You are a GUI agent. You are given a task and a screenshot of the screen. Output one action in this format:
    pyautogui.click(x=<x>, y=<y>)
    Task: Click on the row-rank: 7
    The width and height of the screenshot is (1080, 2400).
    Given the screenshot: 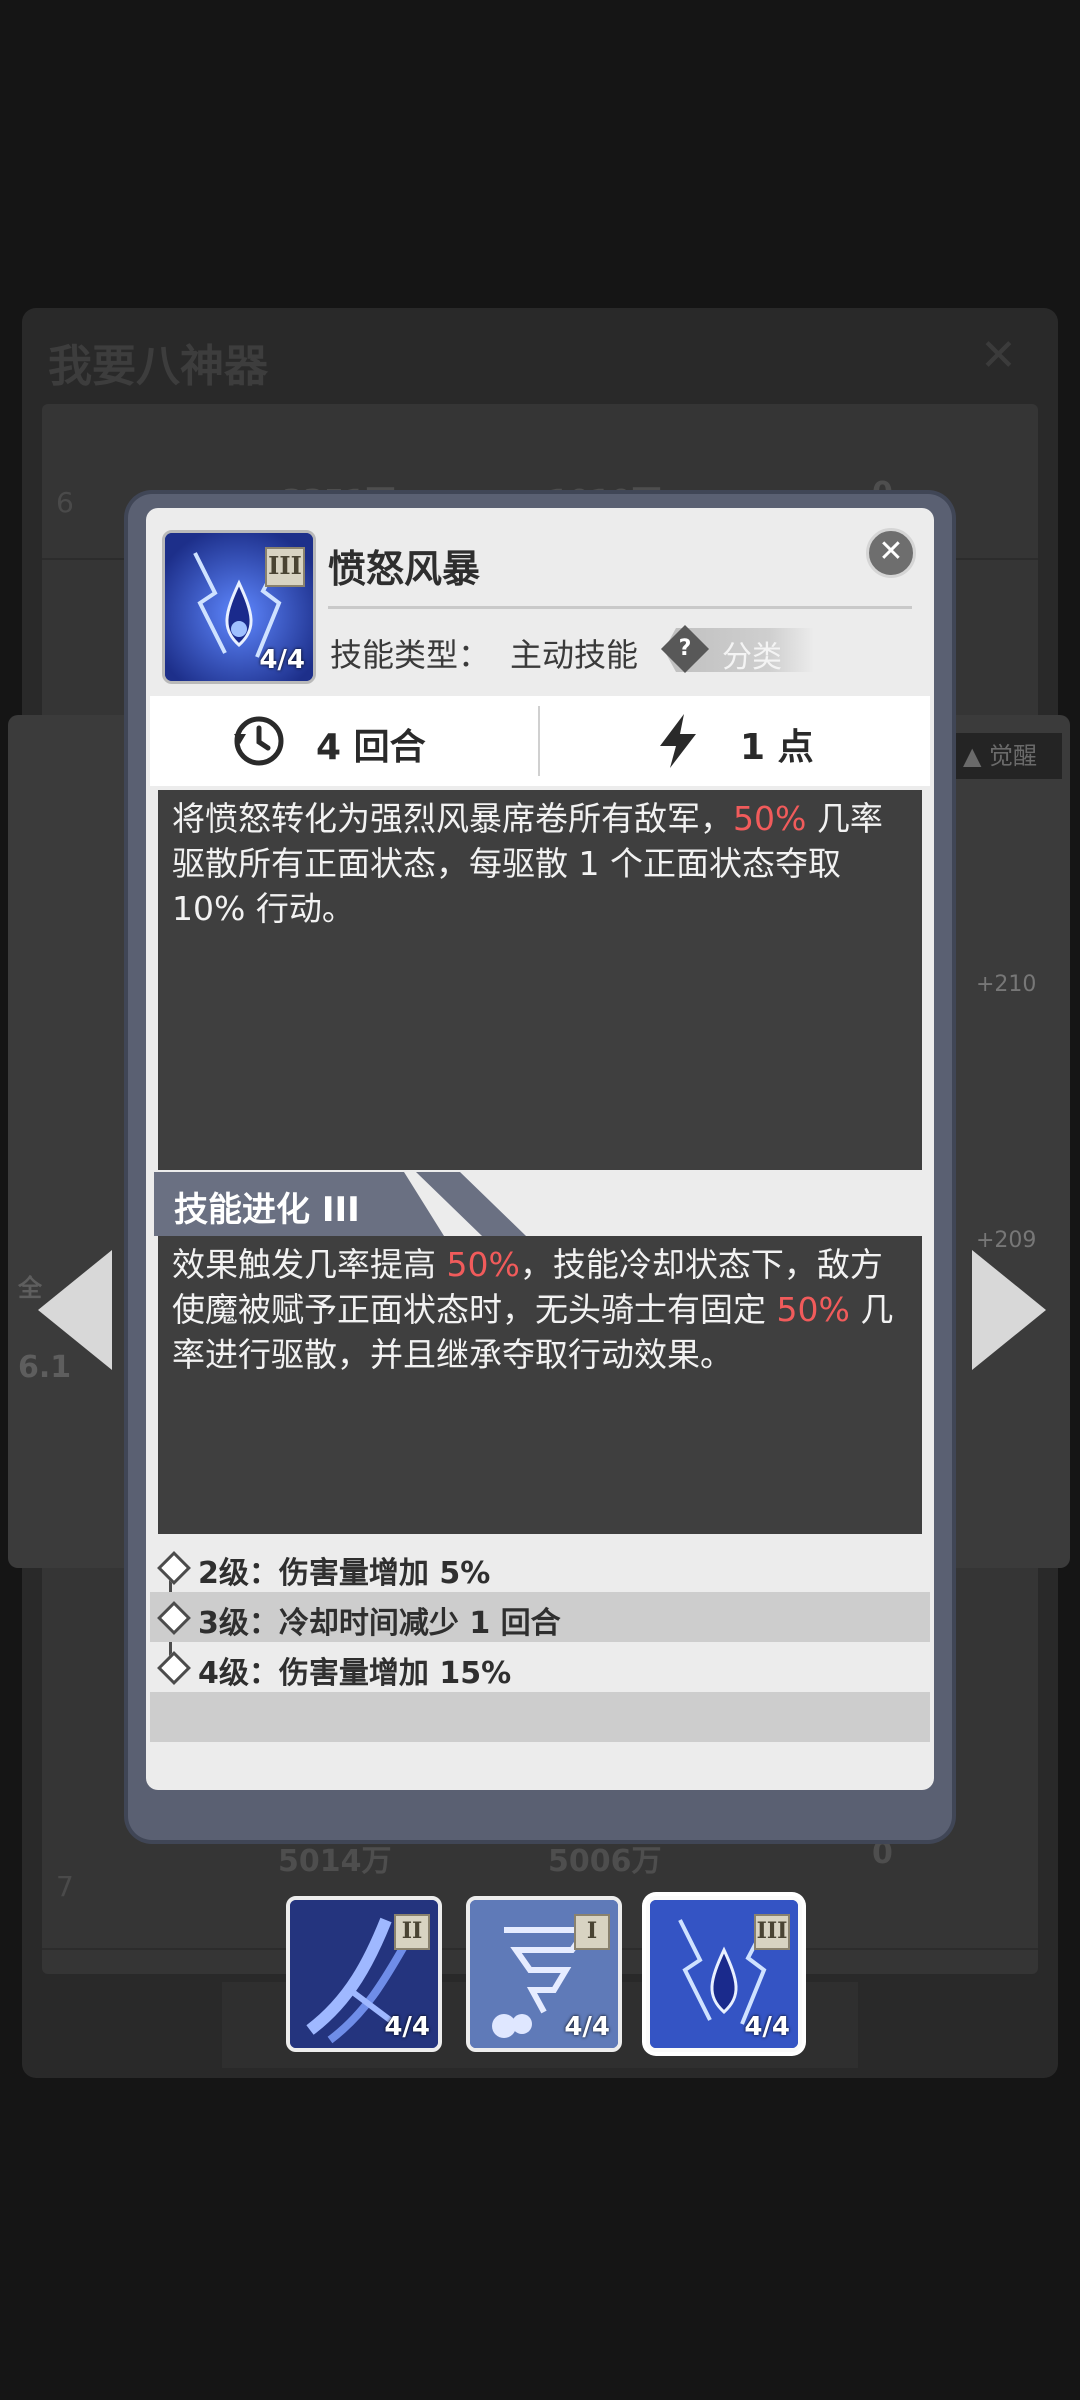 What is the action you would take?
    pyautogui.click(x=65, y=1886)
    